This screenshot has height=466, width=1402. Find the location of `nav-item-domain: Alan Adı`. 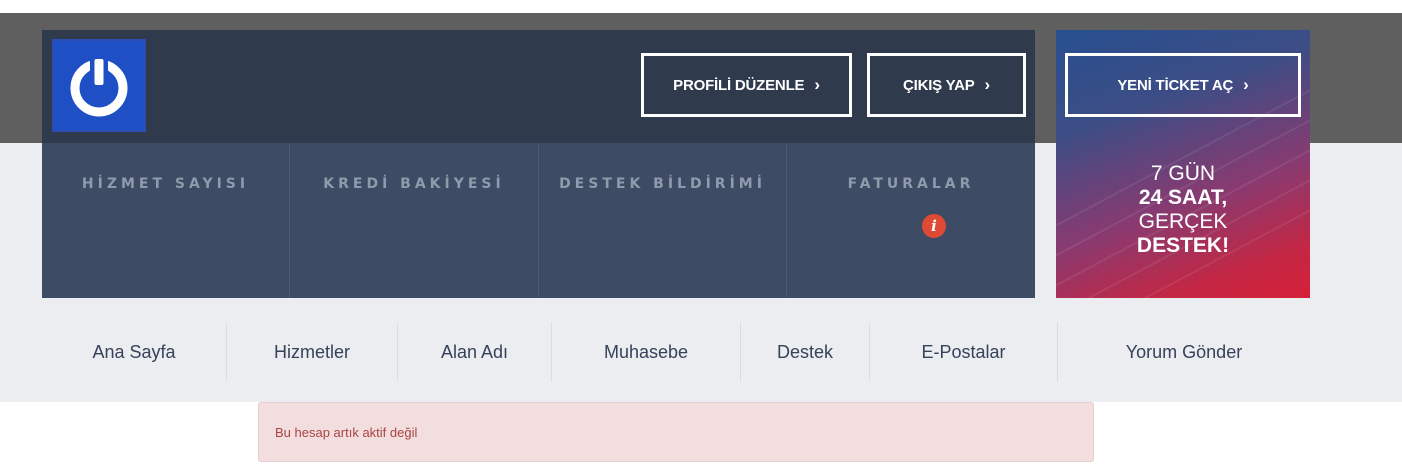

nav-item-domain: Alan Adı is located at coordinates (474, 352).